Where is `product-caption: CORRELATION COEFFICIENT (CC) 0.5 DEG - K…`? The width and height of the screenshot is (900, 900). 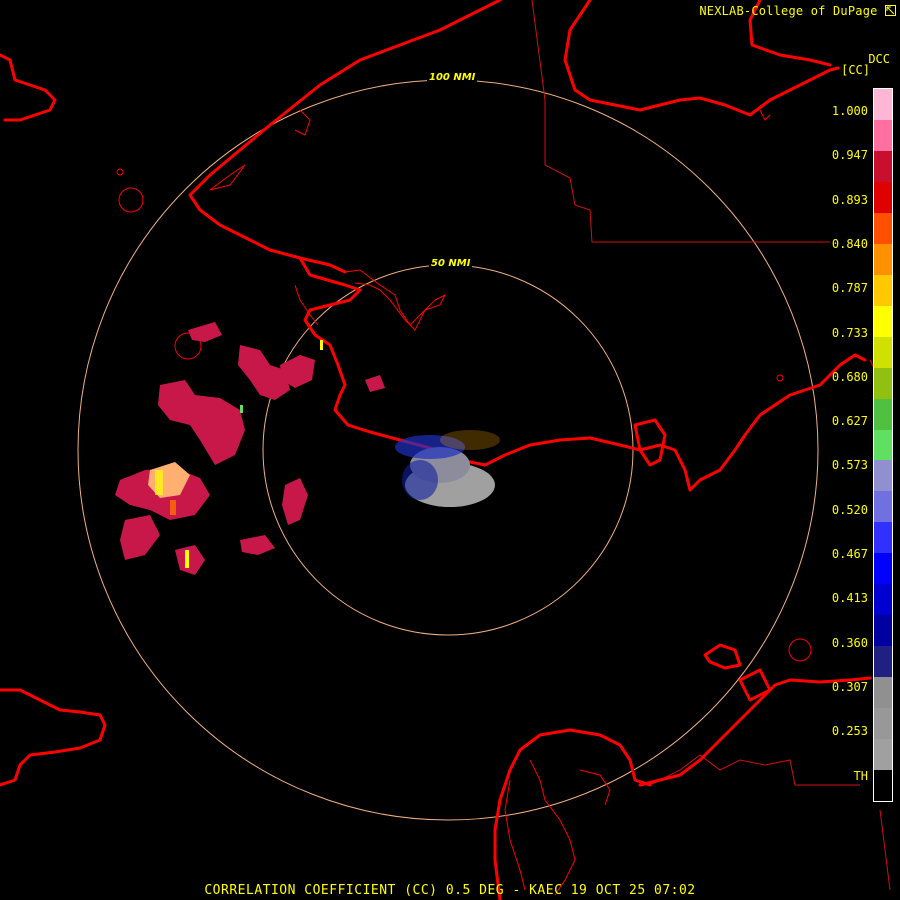
product-caption: CORRELATION COEFFICIENT (CC) 0.5 DEG - K… is located at coordinates (450, 890).